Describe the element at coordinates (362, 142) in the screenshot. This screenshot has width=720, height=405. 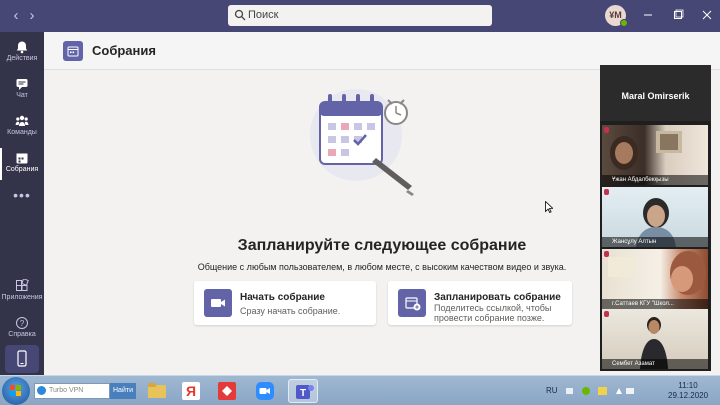
I see `calendar-illustration-icon` at that location.